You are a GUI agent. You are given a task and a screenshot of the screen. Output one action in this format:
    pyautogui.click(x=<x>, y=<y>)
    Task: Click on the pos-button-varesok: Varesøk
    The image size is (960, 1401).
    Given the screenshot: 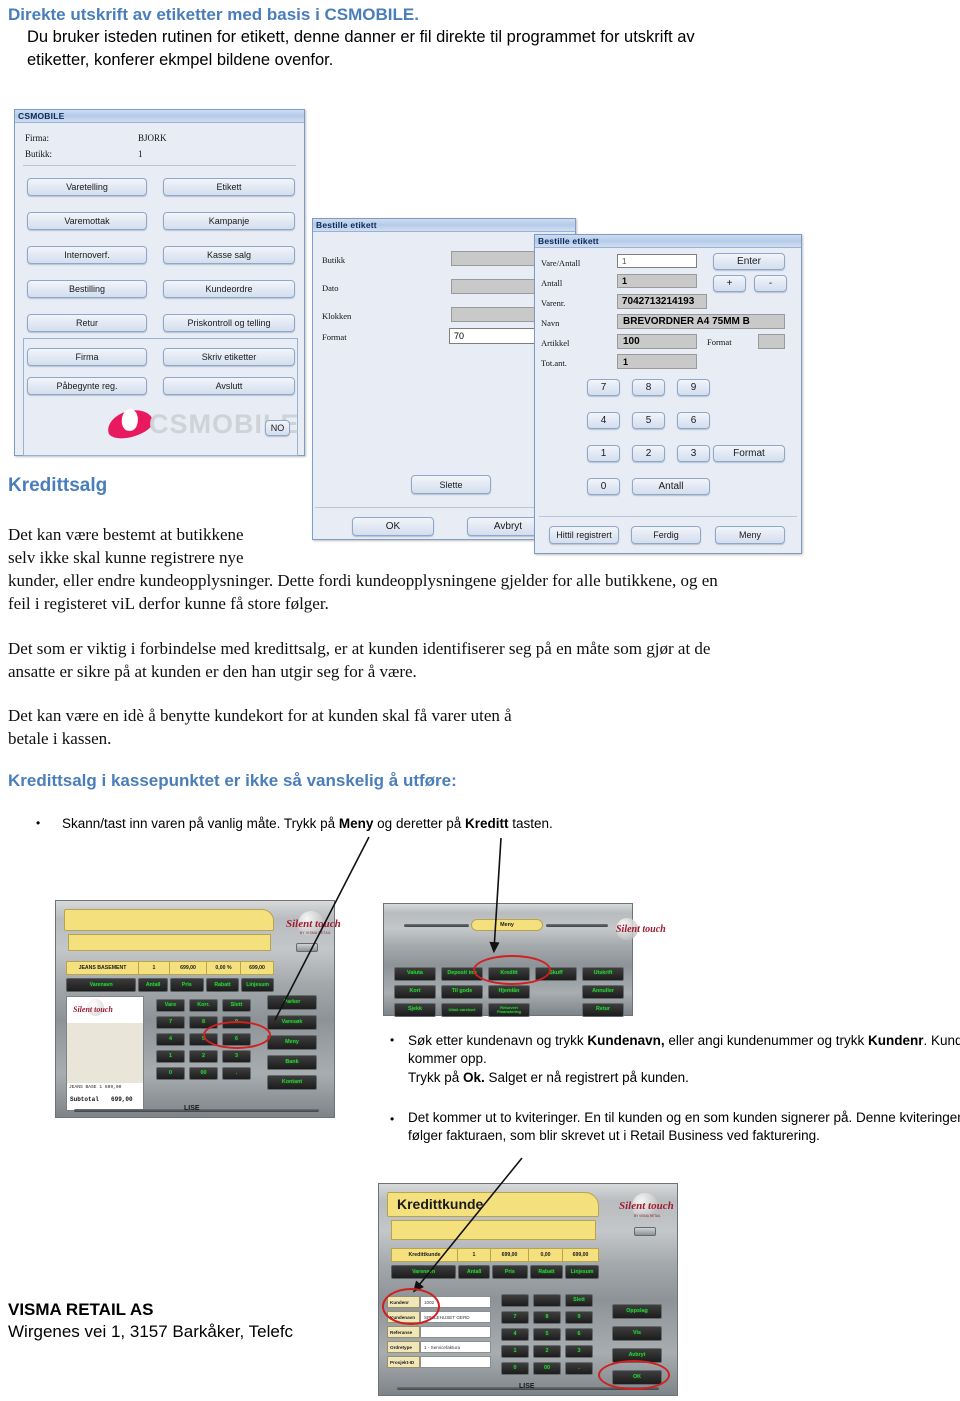 What is the action you would take?
    pyautogui.click(x=292, y=1022)
    